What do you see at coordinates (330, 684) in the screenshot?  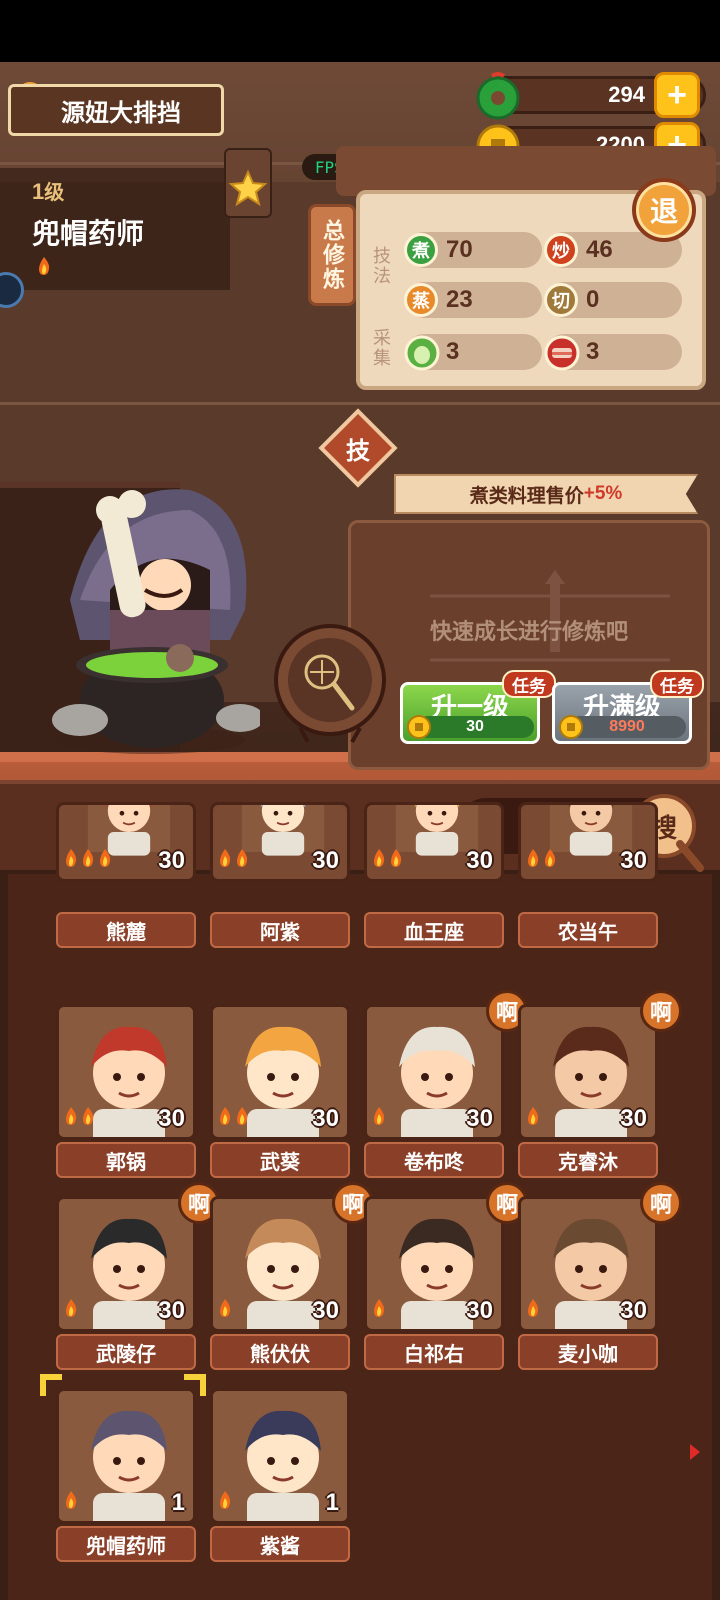 I see `net-tool-icon` at bounding box center [330, 684].